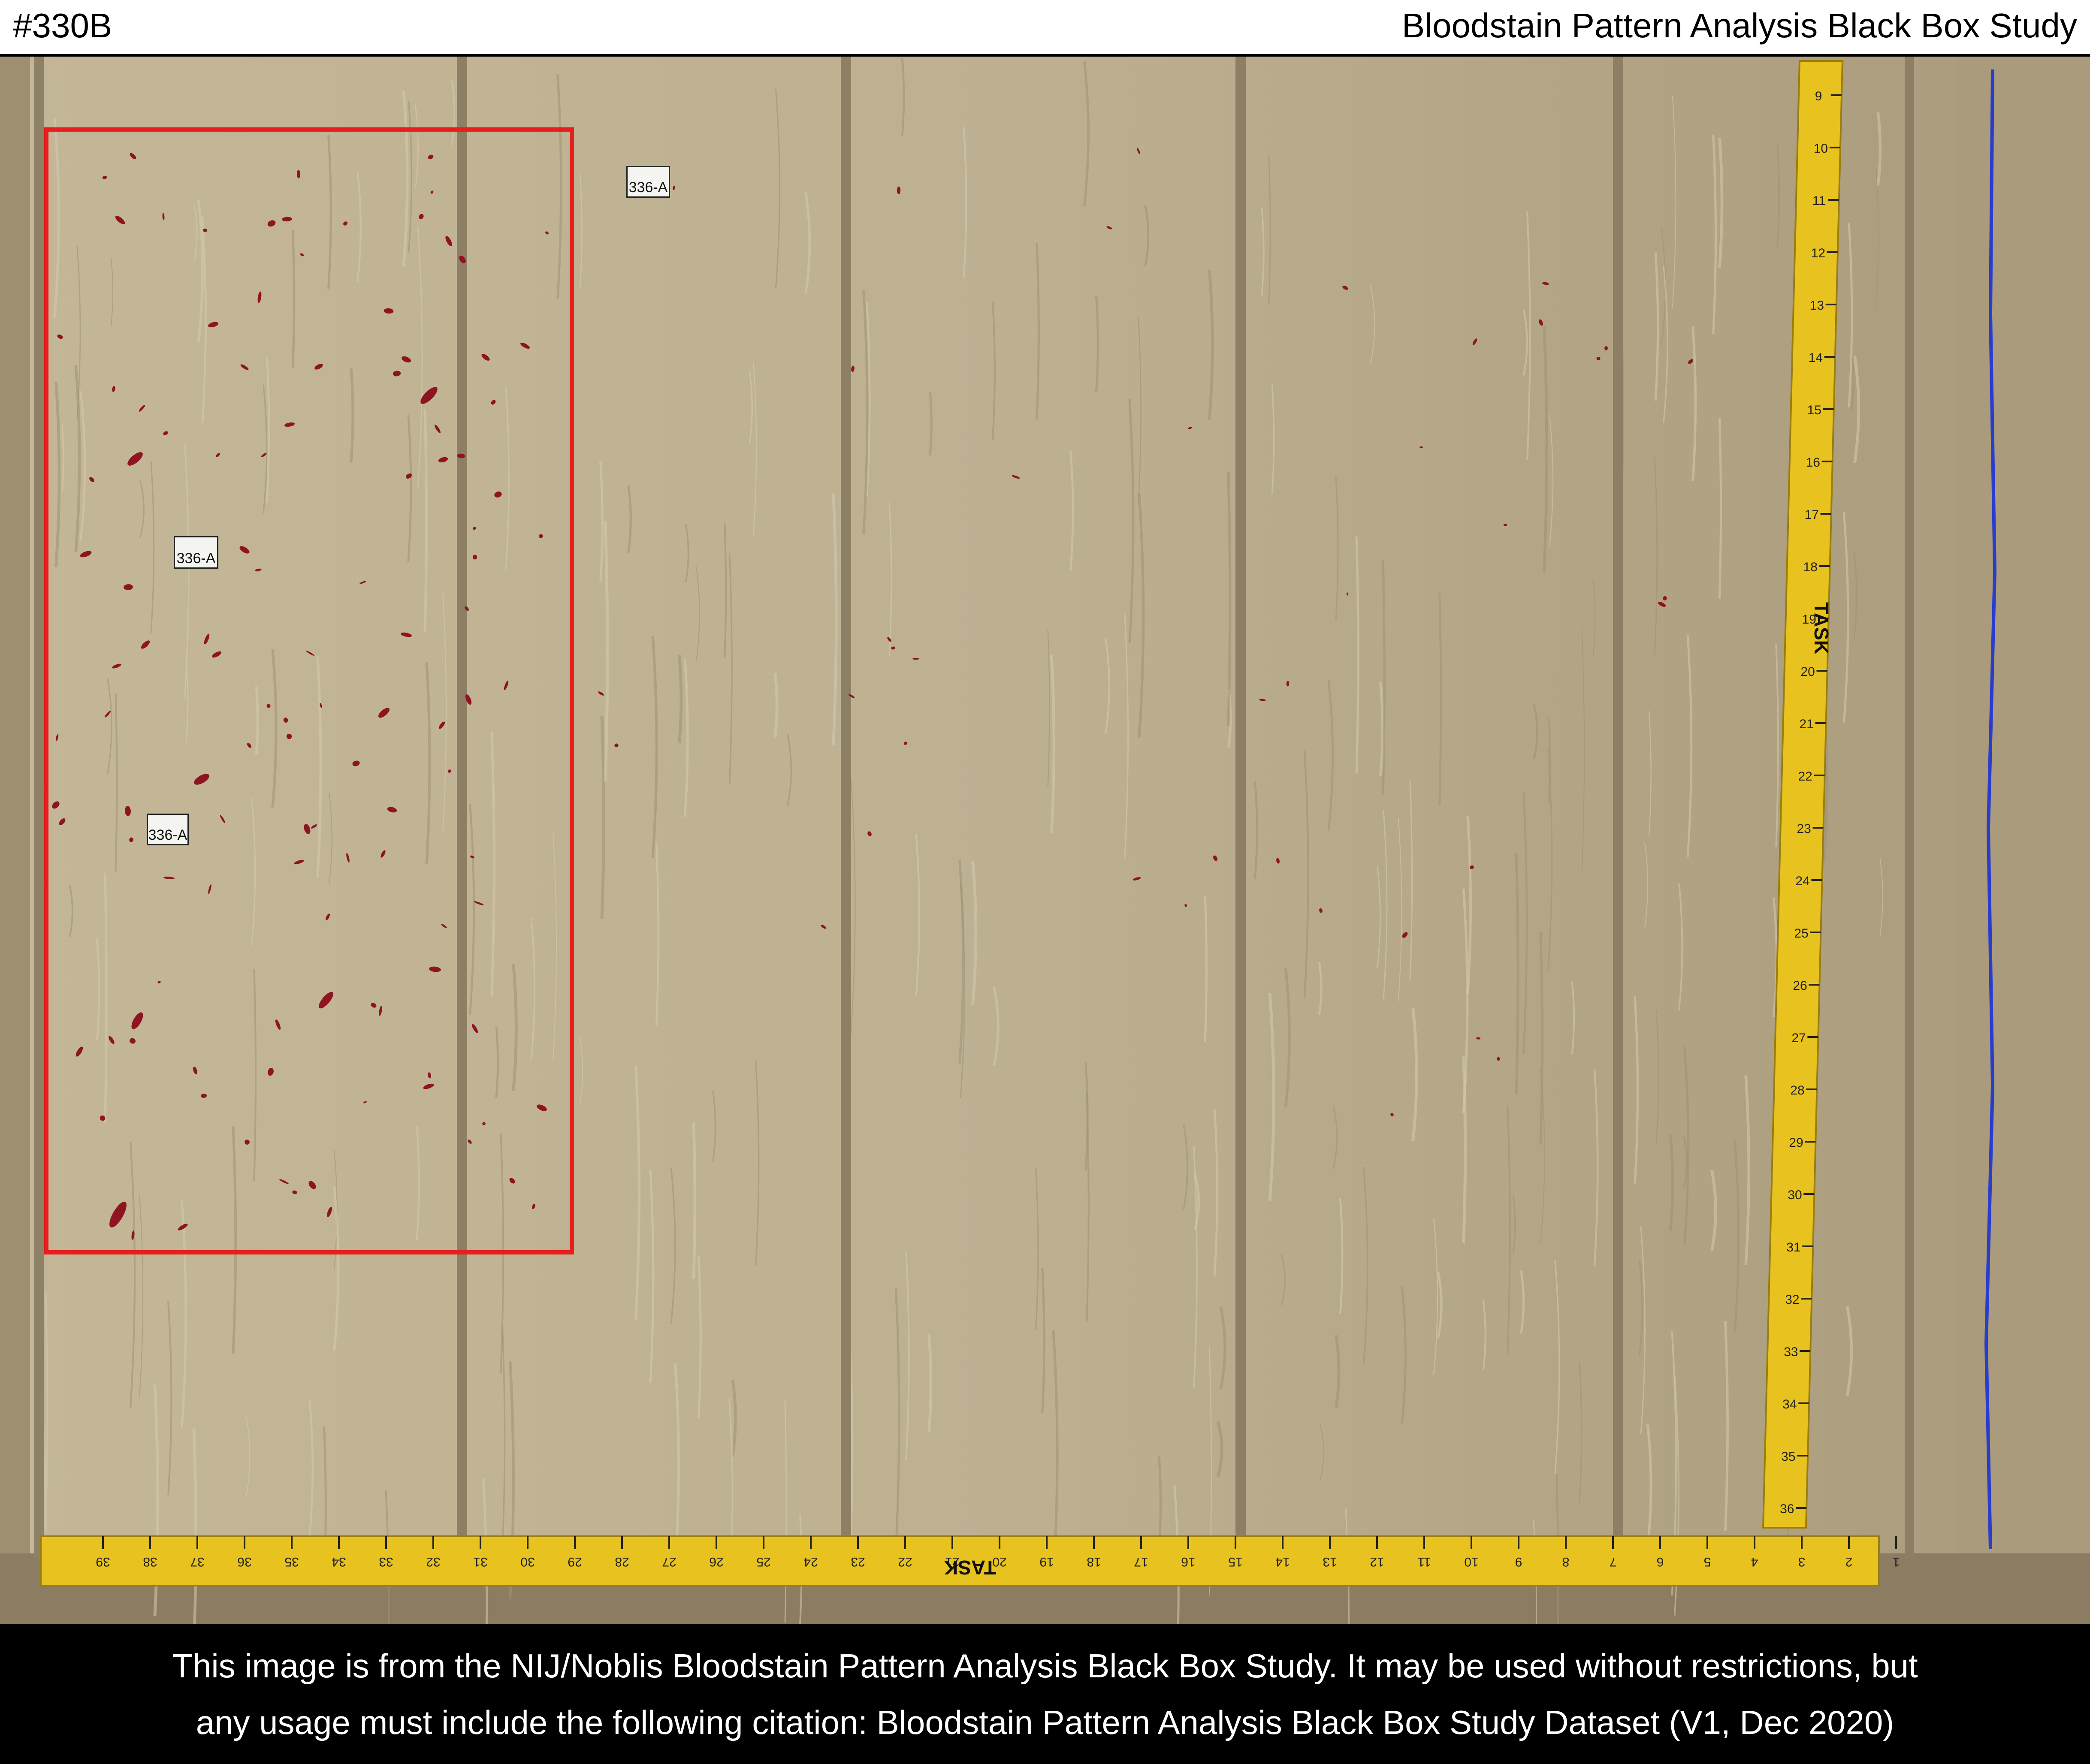  I want to click on horizontal-tape-number: 35, so click(291, 1562).